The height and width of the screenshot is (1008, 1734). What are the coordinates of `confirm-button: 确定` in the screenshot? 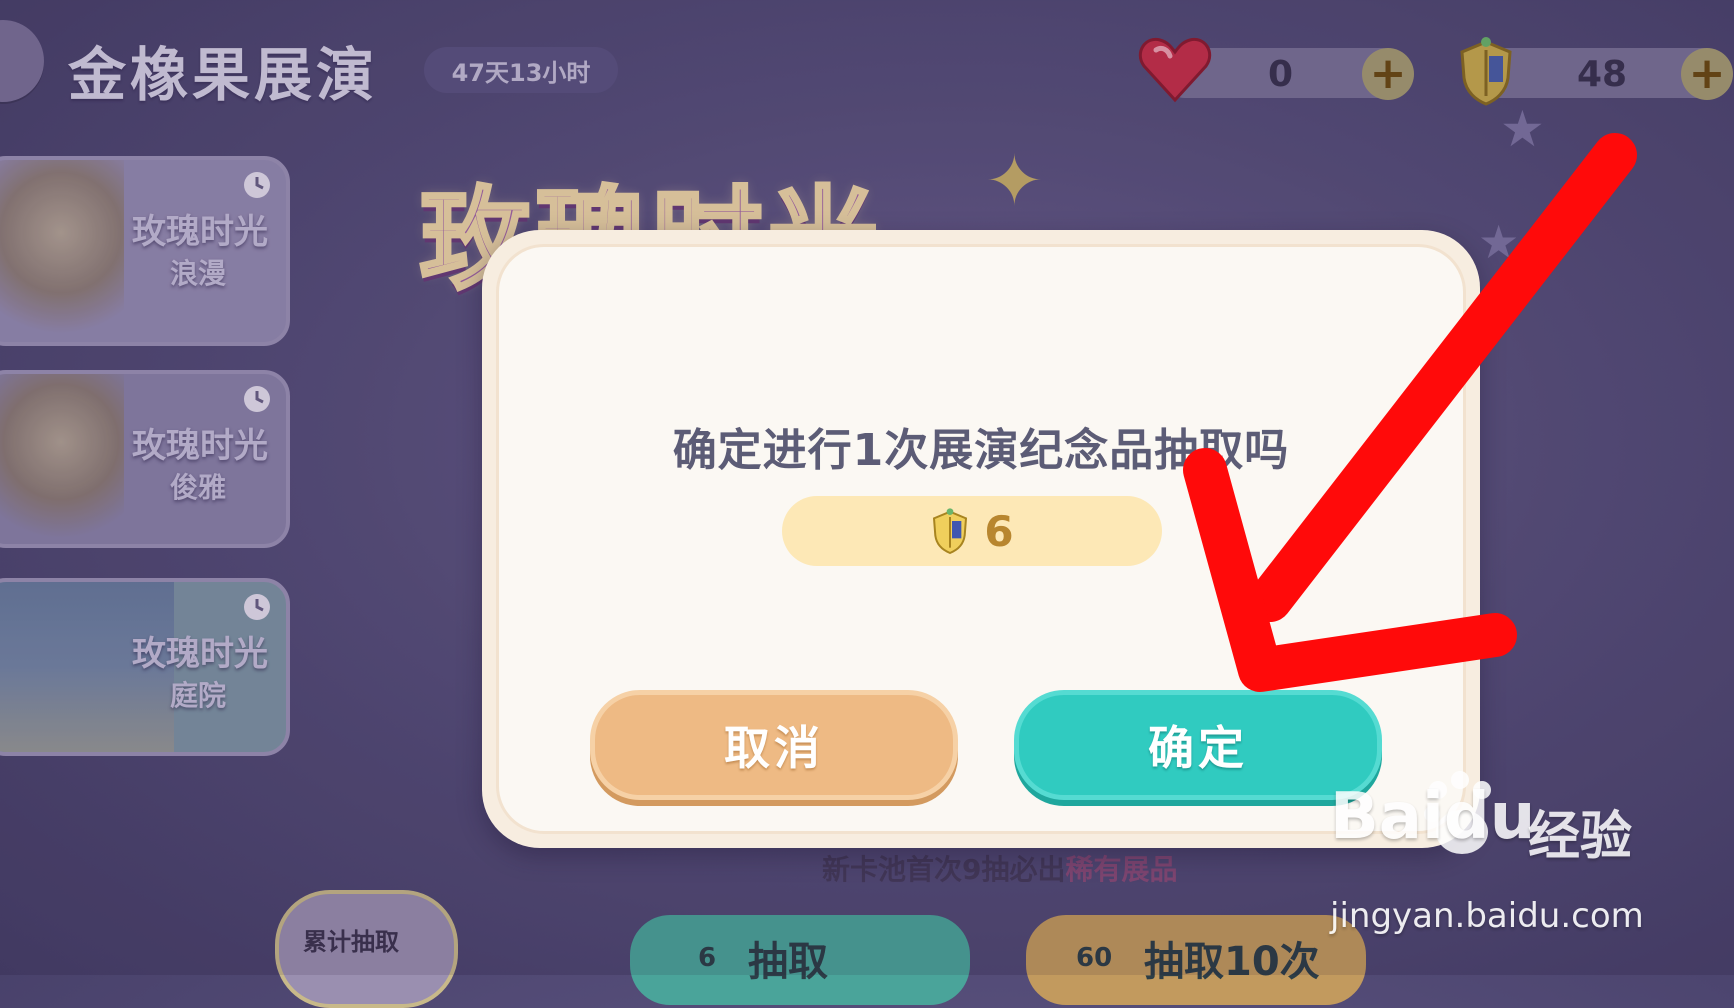 It's located at (1198, 745).